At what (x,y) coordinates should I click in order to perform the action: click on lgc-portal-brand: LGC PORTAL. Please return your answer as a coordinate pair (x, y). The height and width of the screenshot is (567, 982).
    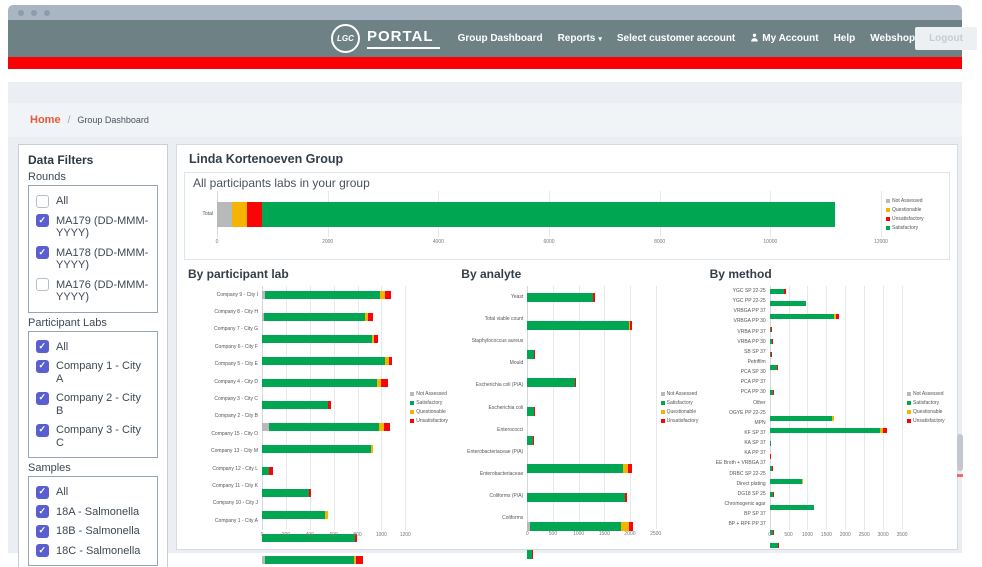
    Looking at the image, I should click on (385, 38).